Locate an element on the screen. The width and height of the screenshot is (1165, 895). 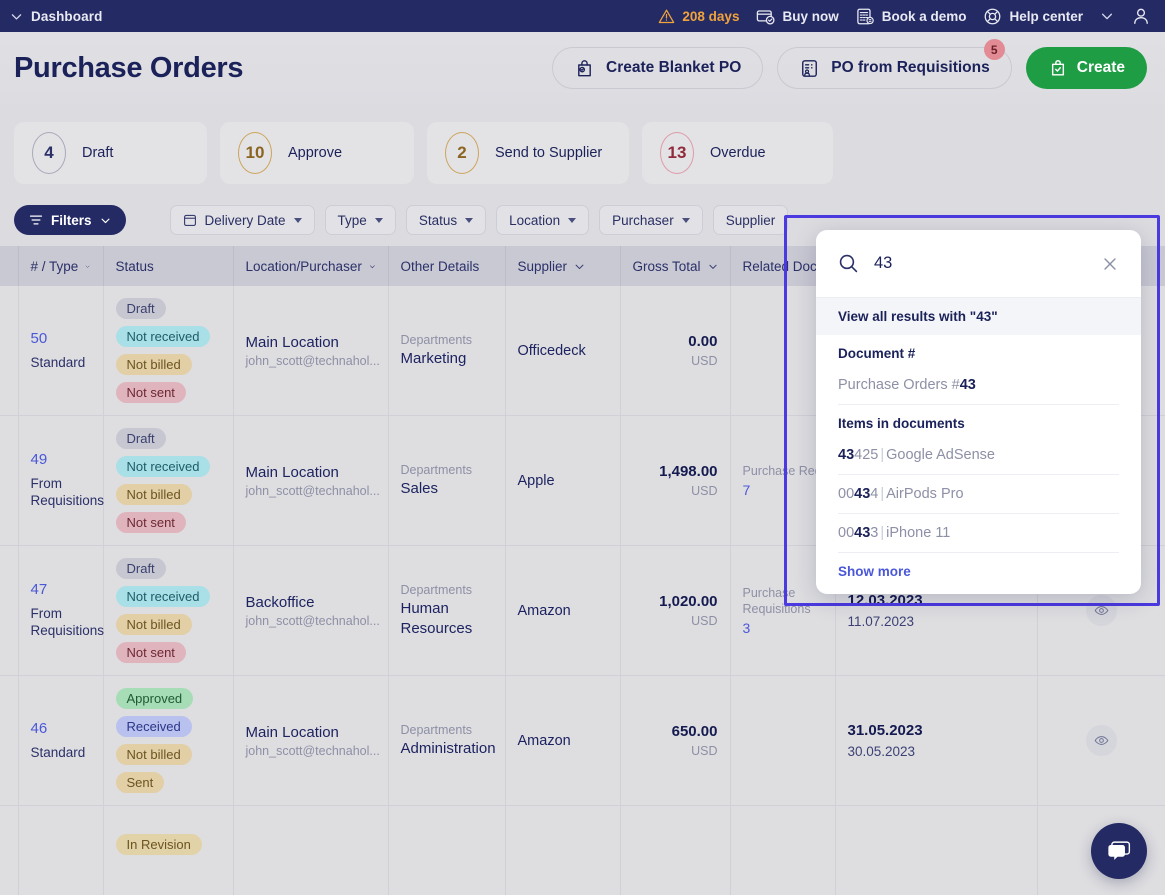
cell-supplier: Apple is located at coordinates (563, 480).